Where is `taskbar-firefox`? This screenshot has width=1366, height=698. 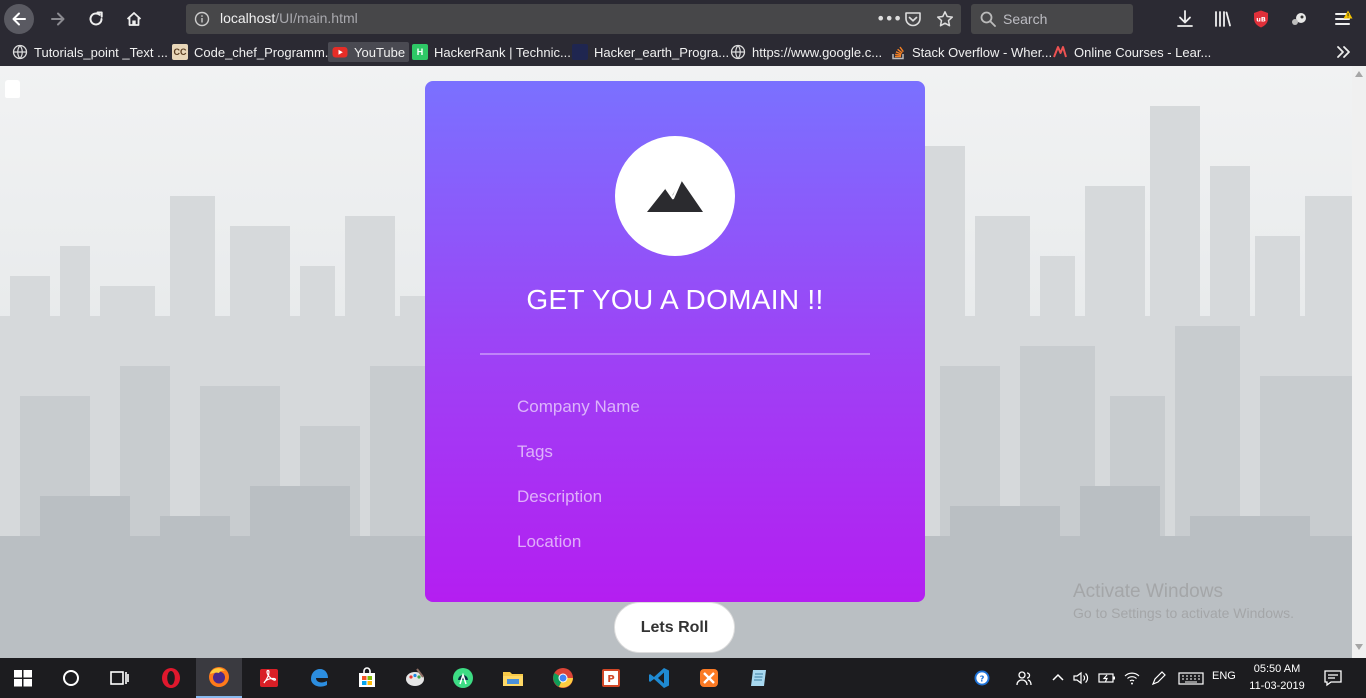 taskbar-firefox is located at coordinates (219, 678).